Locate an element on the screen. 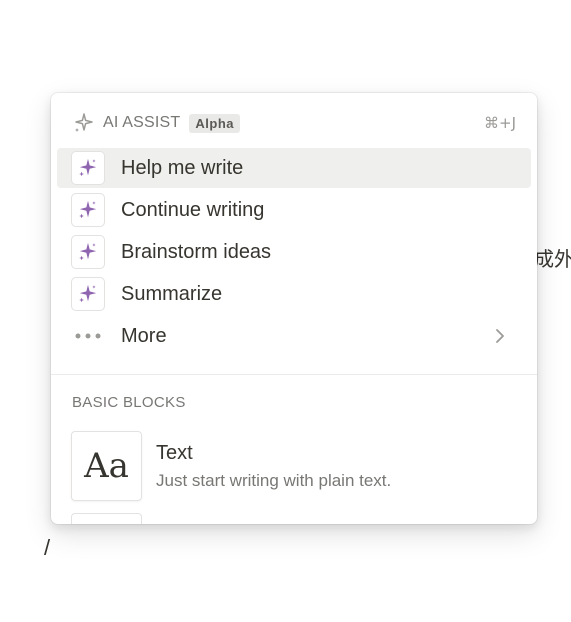 The image size is (571, 622). slash-command-text: / is located at coordinates (47, 547).